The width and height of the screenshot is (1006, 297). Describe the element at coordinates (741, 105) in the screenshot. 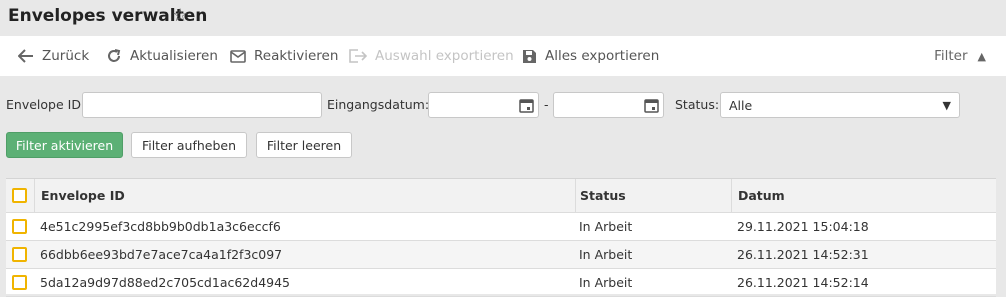

I see `status-select-value: Alle` at that location.